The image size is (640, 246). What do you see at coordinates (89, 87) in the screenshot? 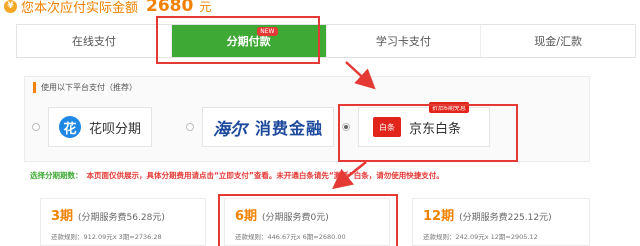
I see `platform-heading-text: 使用以下平台支付（推荐）` at bounding box center [89, 87].